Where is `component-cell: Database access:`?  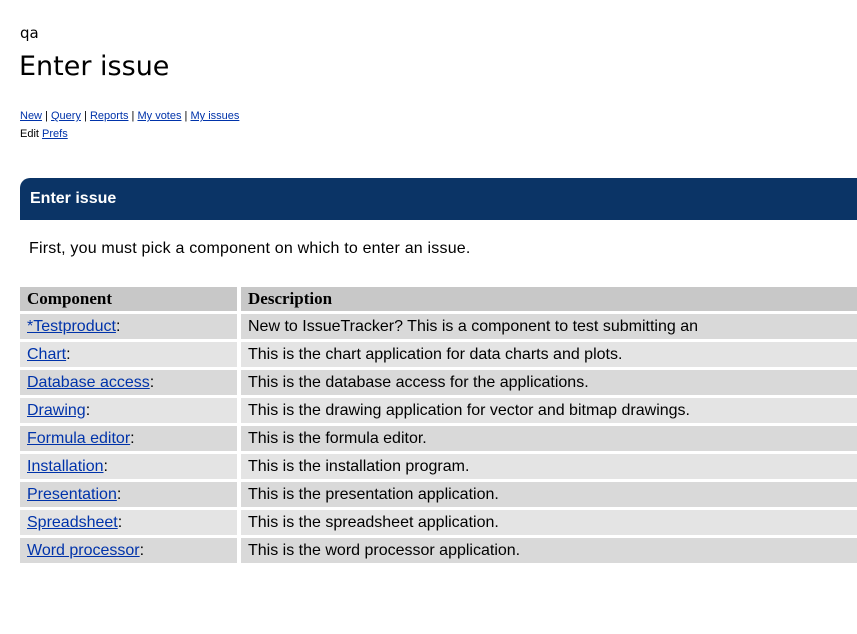
component-cell: Database access: is located at coordinates (130, 382).